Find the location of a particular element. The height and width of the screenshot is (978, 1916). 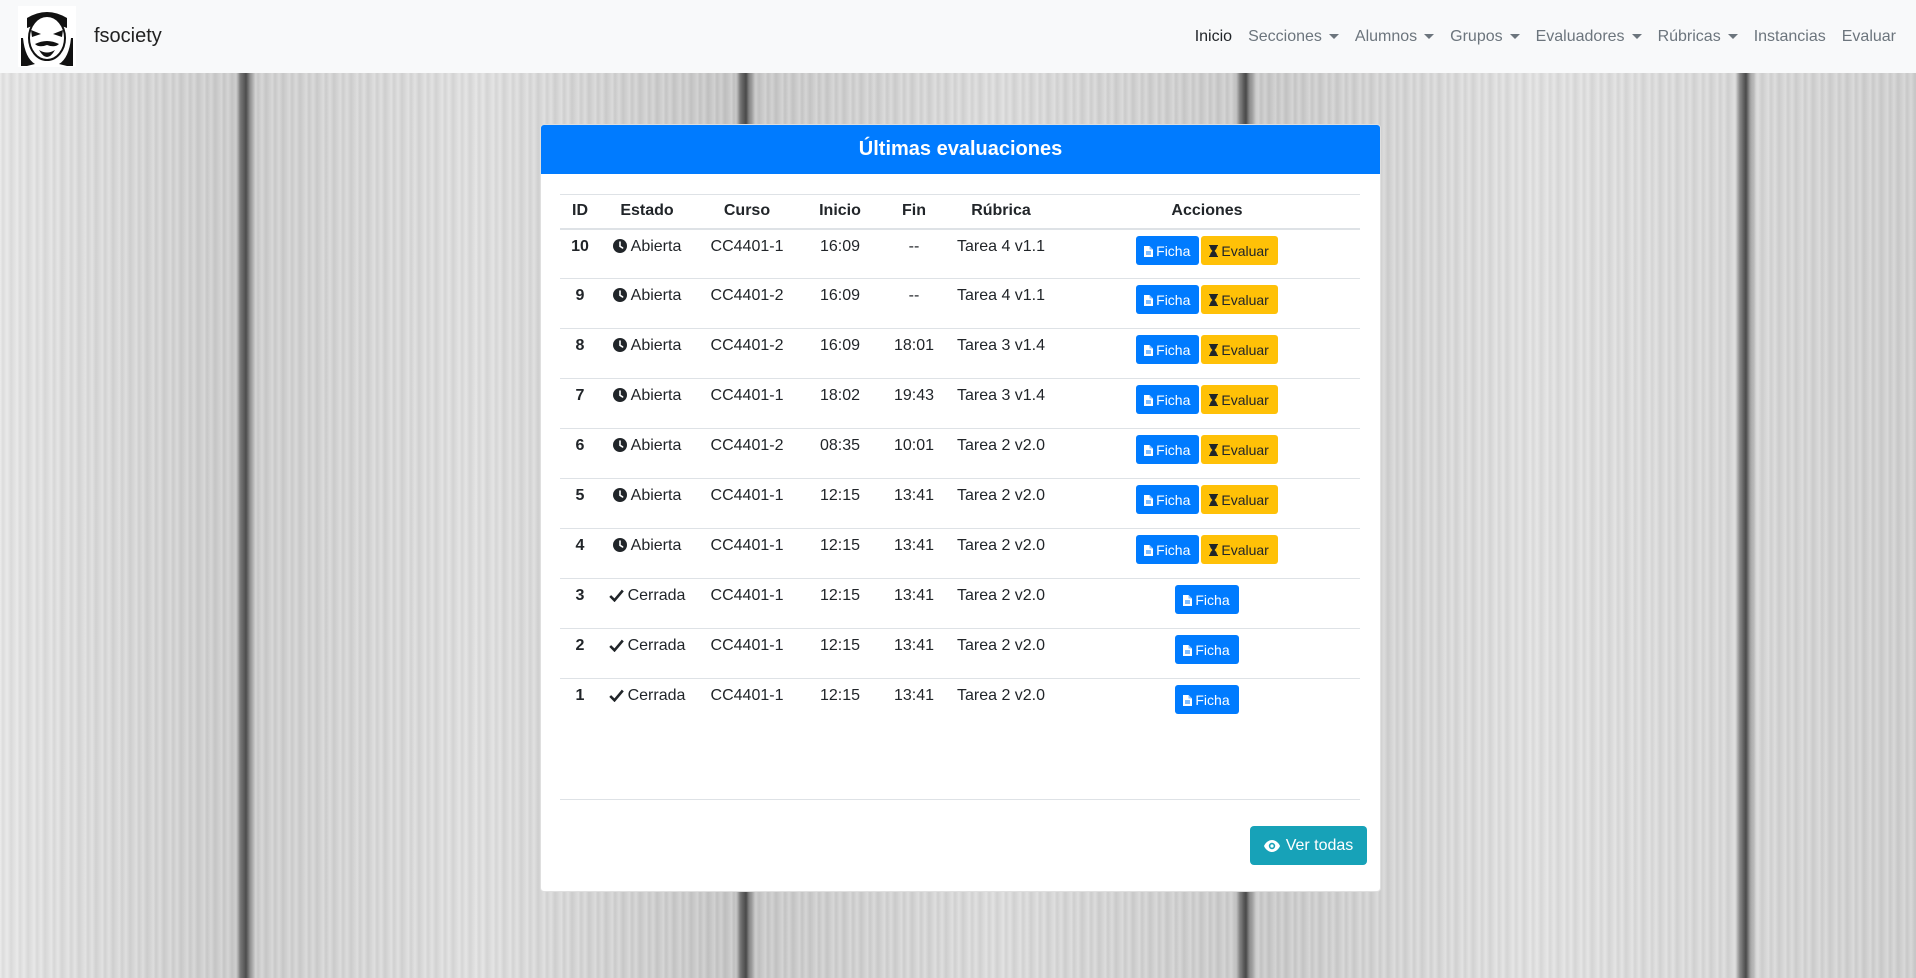

nav-item-inicio: Inicio is located at coordinates (1213, 37).